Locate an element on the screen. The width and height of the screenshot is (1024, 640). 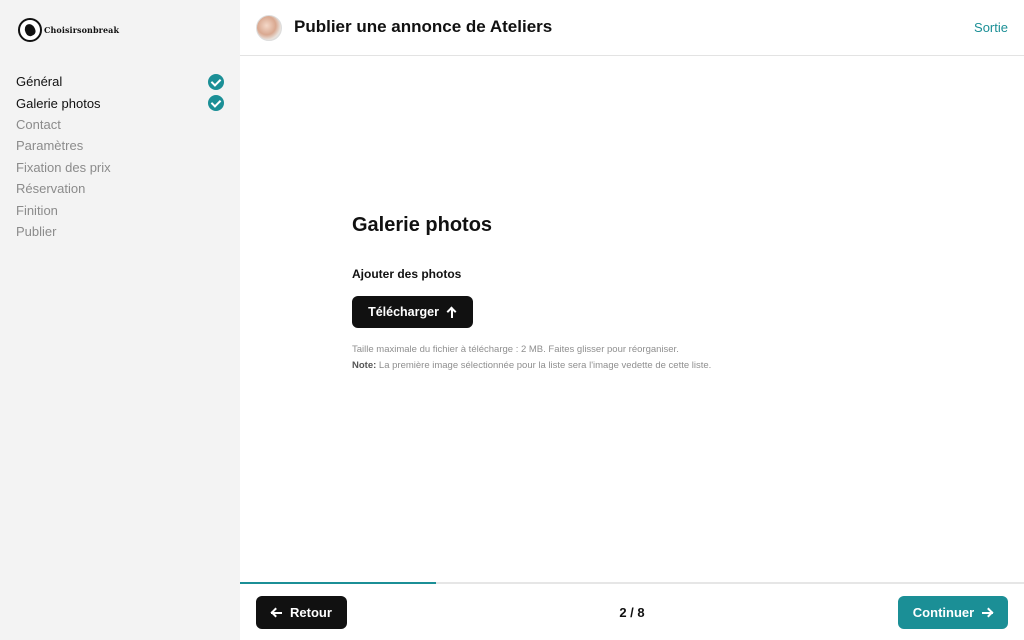
arrow-left-icon is located at coordinates (277, 613).